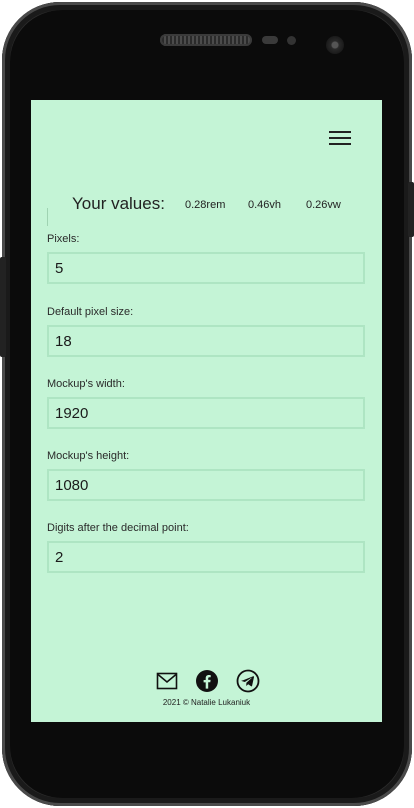  What do you see at coordinates (206, 341) in the screenshot?
I see `default-pixel-size-input: 18` at bounding box center [206, 341].